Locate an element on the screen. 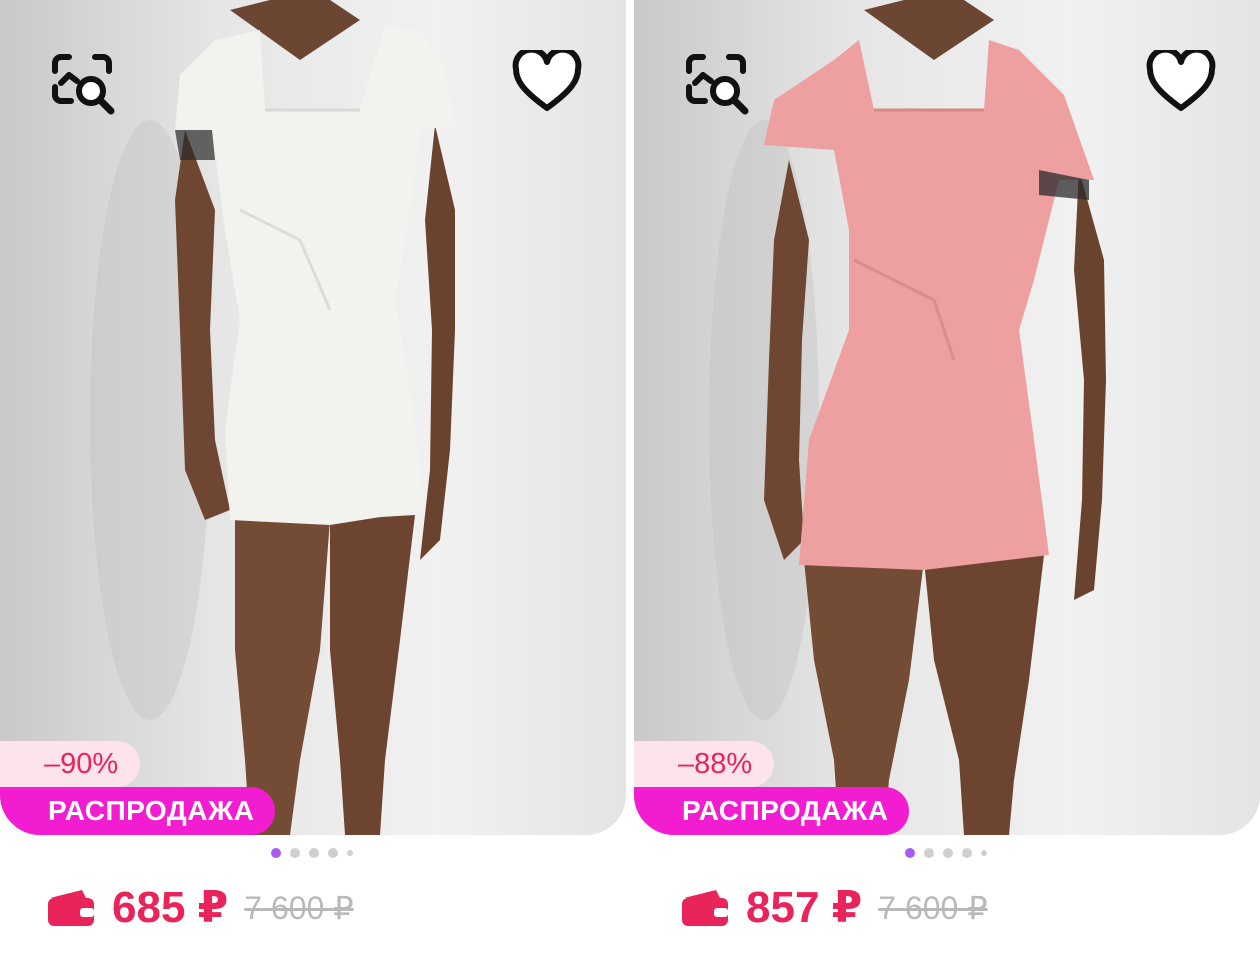 The height and width of the screenshot is (963, 1260). current-price: 857 ₽ is located at coordinates (804, 907).